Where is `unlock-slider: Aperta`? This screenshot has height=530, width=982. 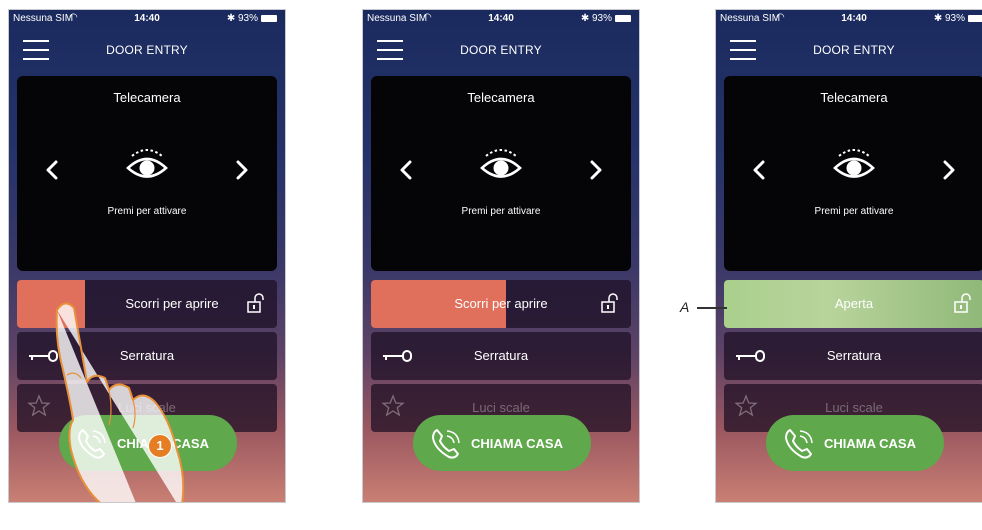
unlock-slider: Aperta is located at coordinates (853, 304).